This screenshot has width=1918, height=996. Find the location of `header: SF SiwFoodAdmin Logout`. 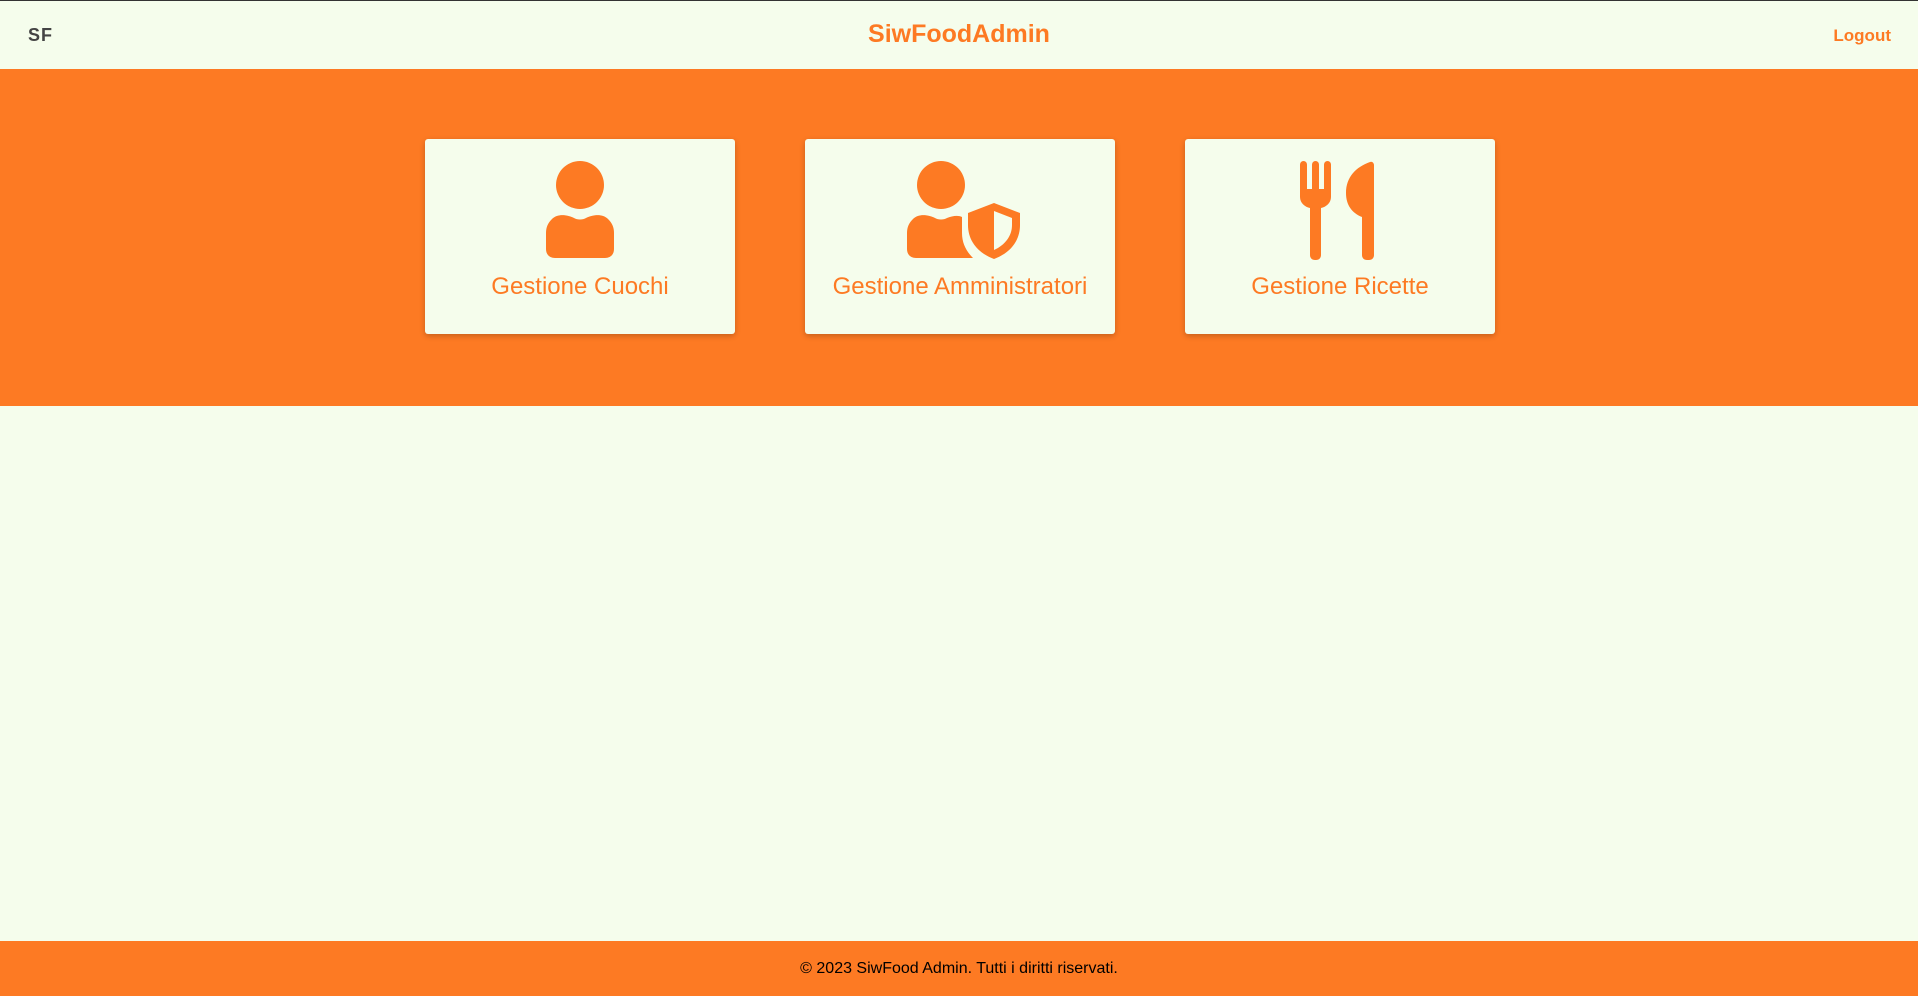

header: SF SiwFoodAdmin Logout is located at coordinates (959, 35).